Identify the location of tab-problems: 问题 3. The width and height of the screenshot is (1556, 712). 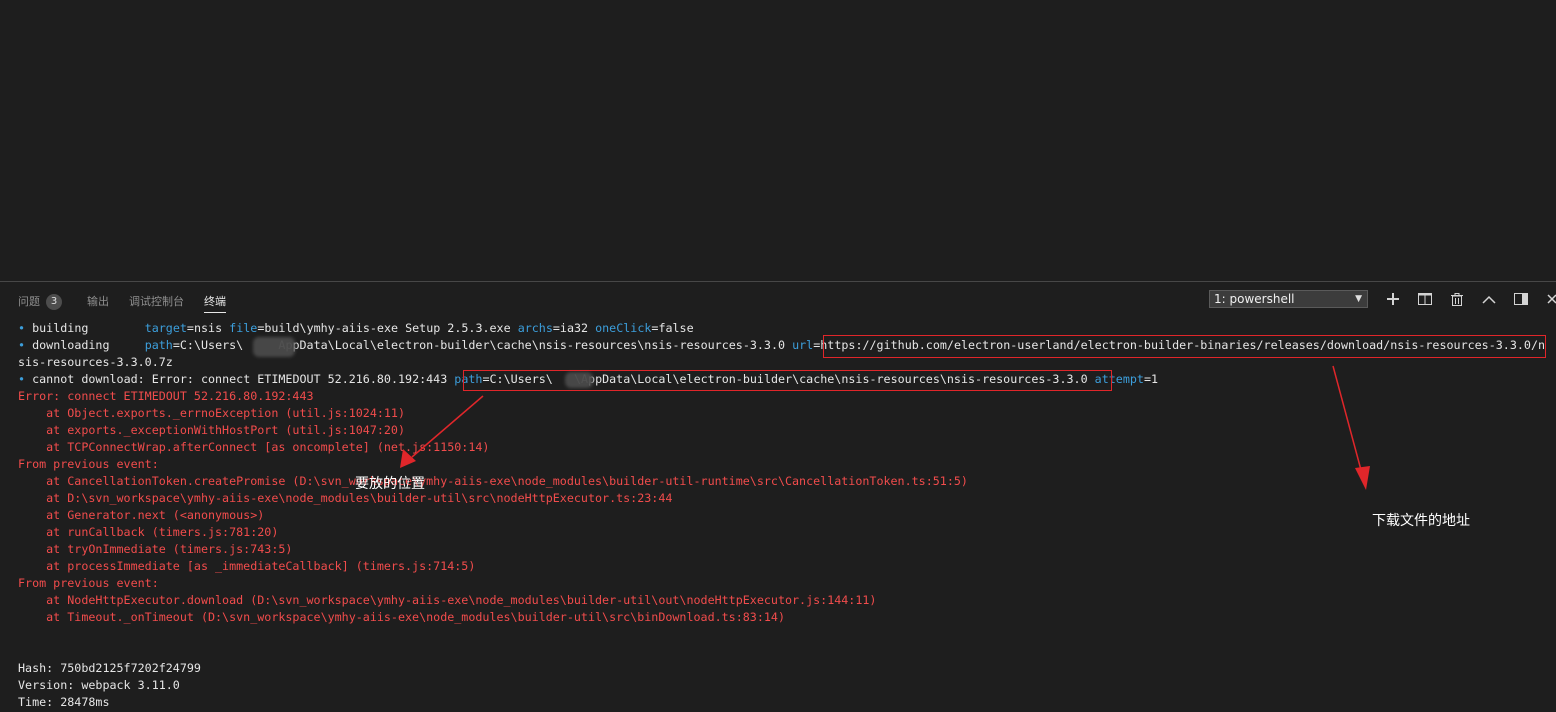
(40, 301).